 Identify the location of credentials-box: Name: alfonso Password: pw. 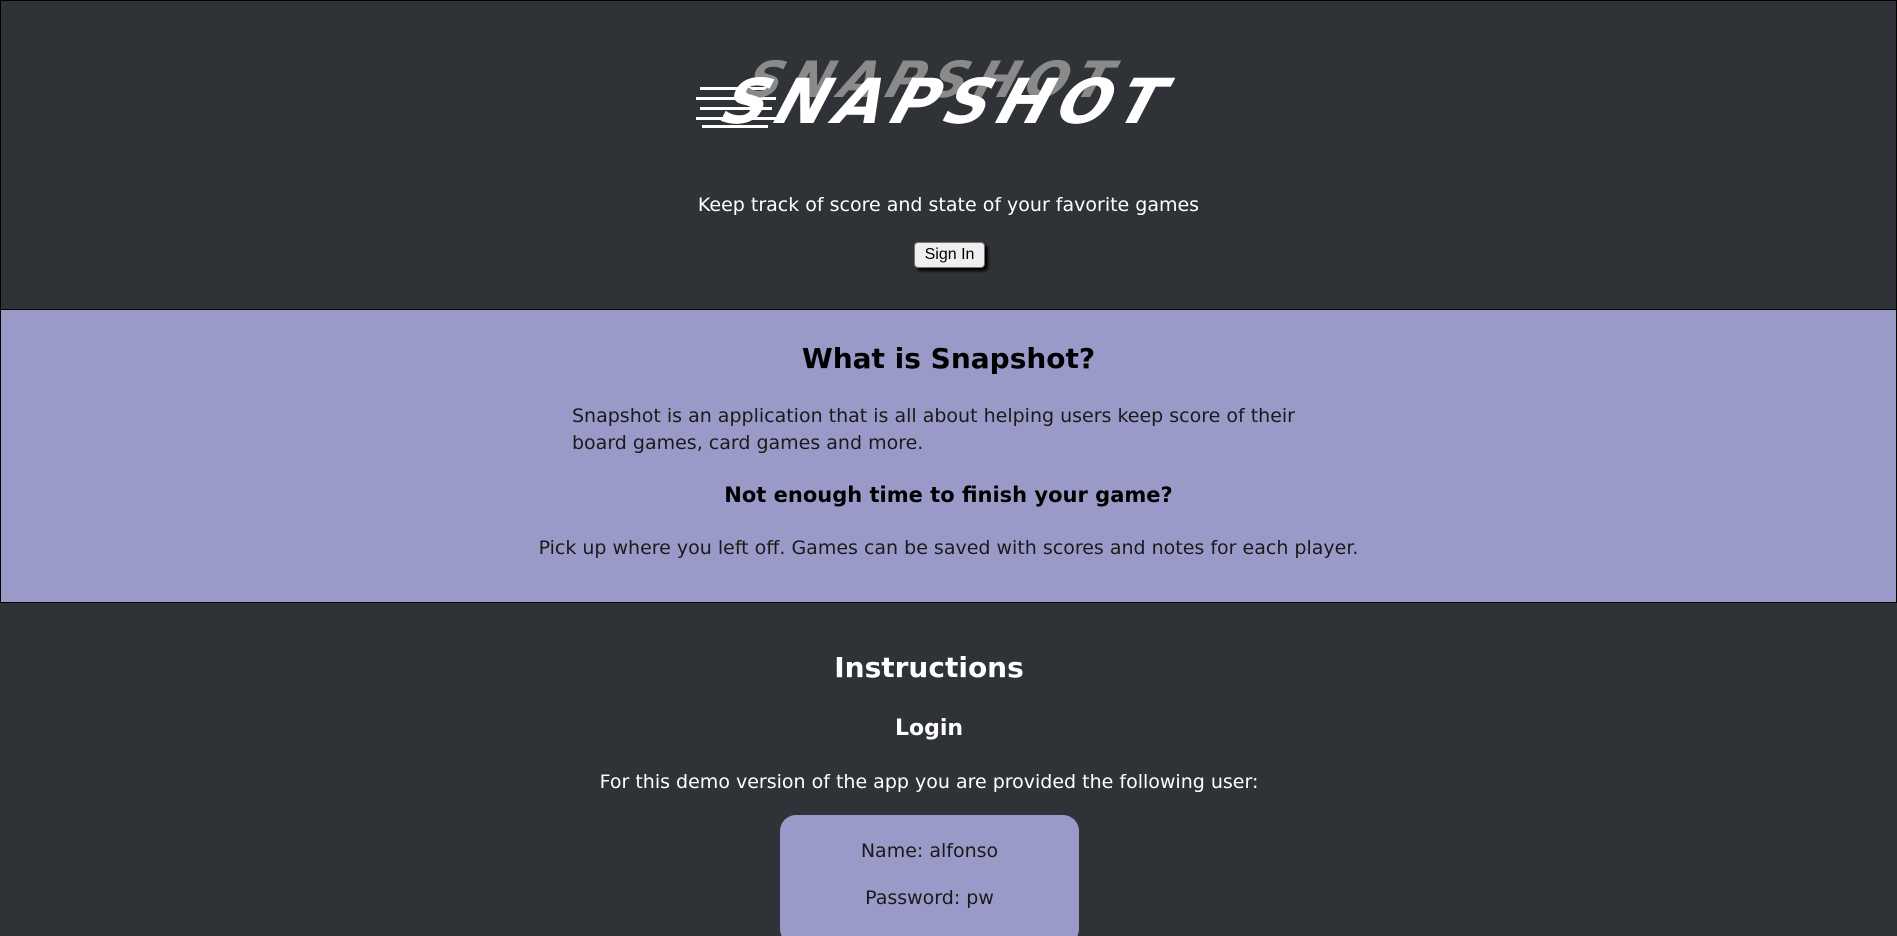
(929, 875).